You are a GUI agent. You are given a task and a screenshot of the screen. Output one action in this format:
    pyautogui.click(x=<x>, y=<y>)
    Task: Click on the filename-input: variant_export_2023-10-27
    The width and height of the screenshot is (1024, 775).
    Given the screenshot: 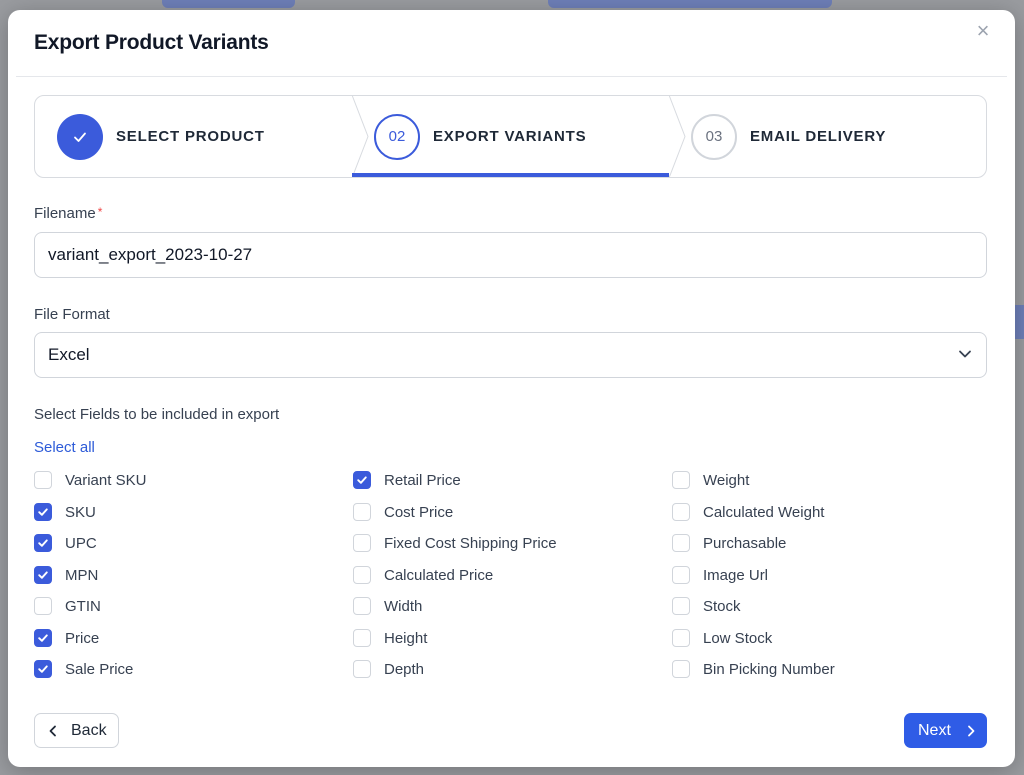 What is the action you would take?
    pyautogui.click(x=510, y=255)
    